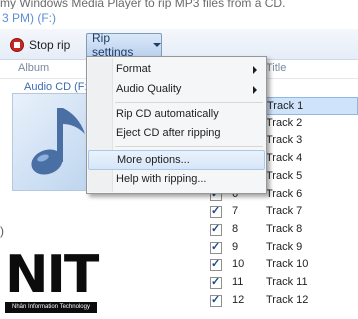  Describe the element at coordinates (33, 68) in the screenshot. I see `column-header-album: Album` at that location.